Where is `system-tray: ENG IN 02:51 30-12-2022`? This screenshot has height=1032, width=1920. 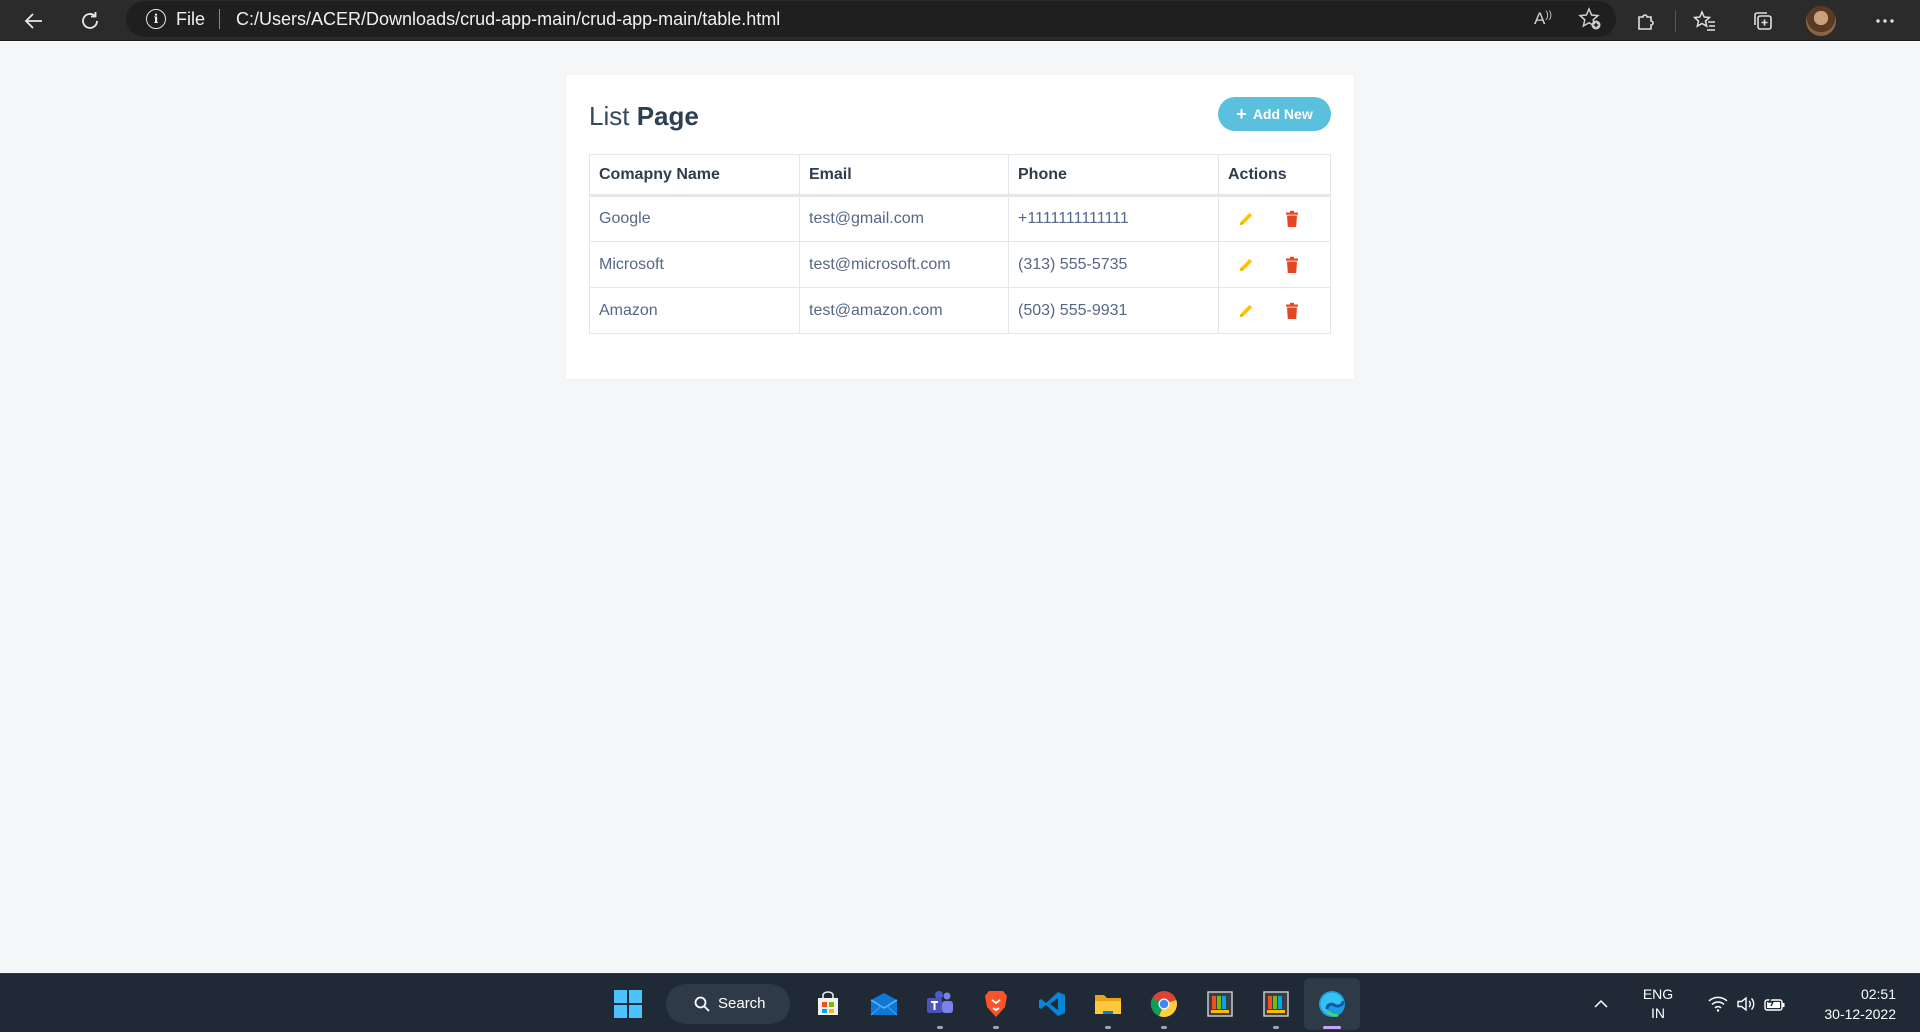
system-tray: ENG IN 02:51 30-12-2022 is located at coordinates (1753, 1003).